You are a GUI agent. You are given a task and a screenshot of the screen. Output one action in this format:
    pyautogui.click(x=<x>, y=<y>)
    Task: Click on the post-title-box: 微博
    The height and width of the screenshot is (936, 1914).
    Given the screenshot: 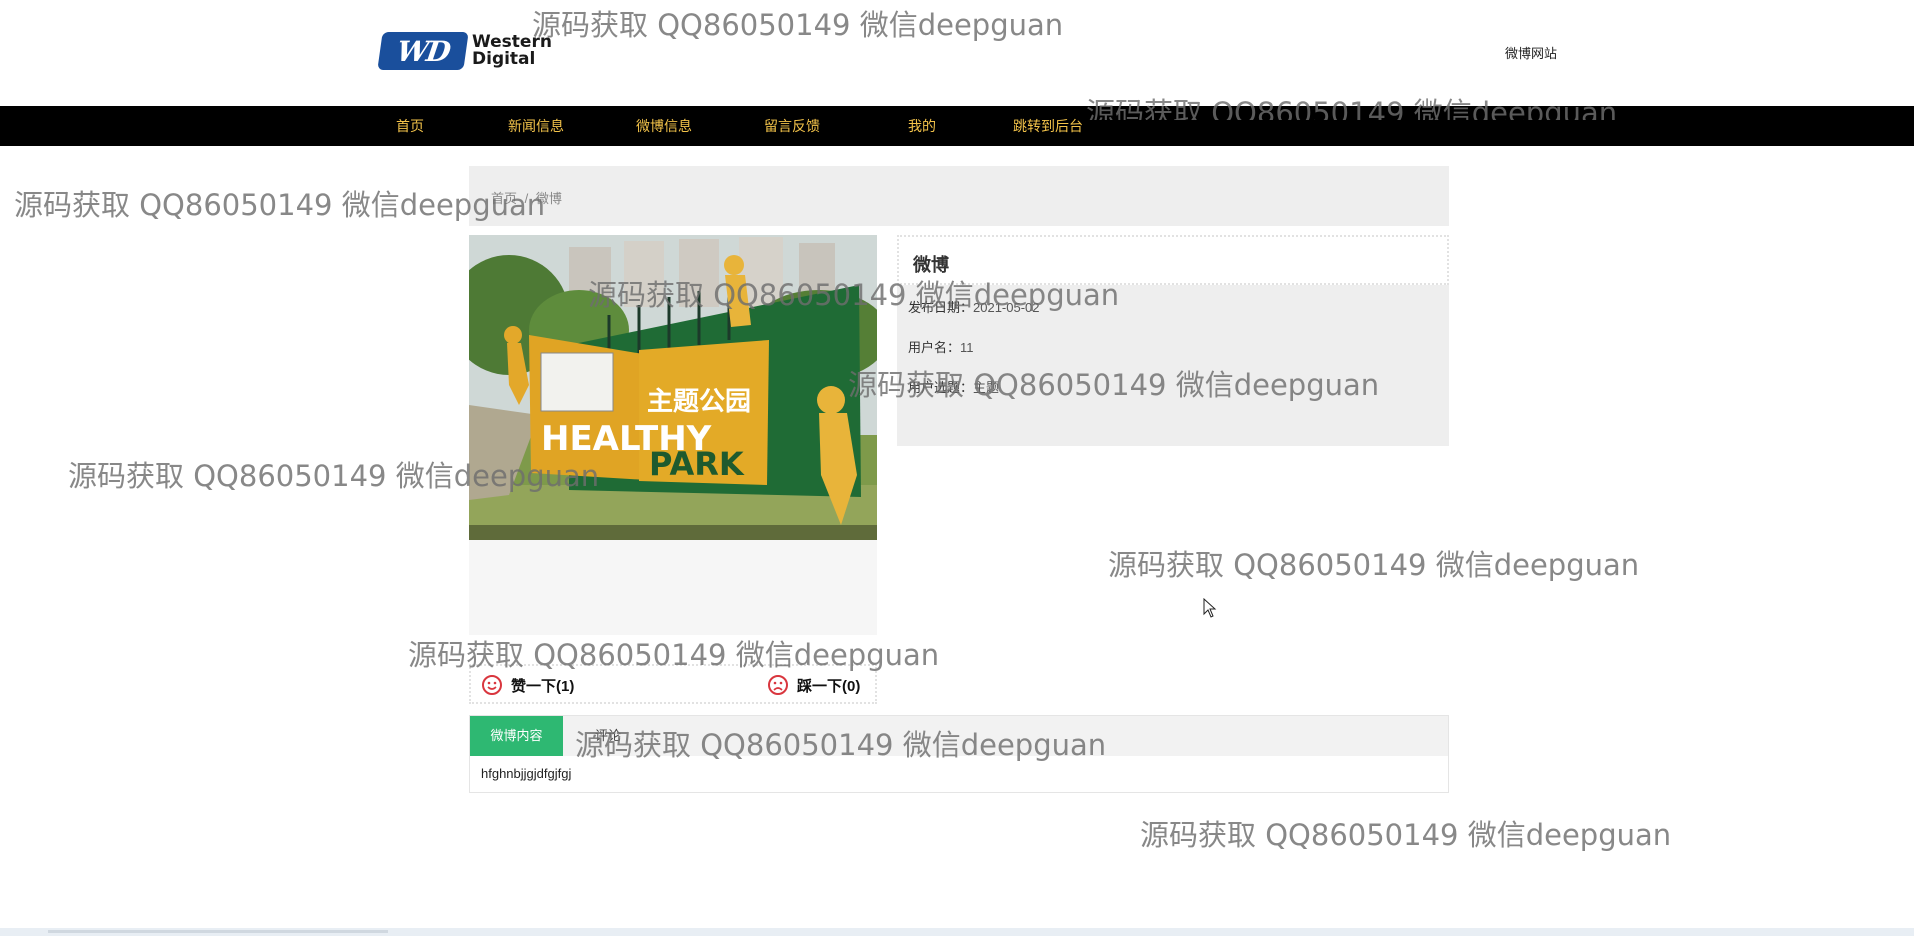 What is the action you would take?
    pyautogui.click(x=1173, y=260)
    